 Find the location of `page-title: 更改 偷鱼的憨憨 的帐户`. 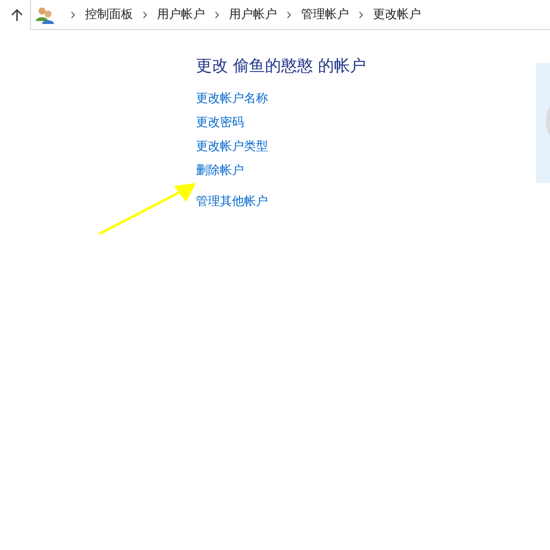

page-title: 更改 偷鱼的憨憨 的帐户 is located at coordinates (281, 66).